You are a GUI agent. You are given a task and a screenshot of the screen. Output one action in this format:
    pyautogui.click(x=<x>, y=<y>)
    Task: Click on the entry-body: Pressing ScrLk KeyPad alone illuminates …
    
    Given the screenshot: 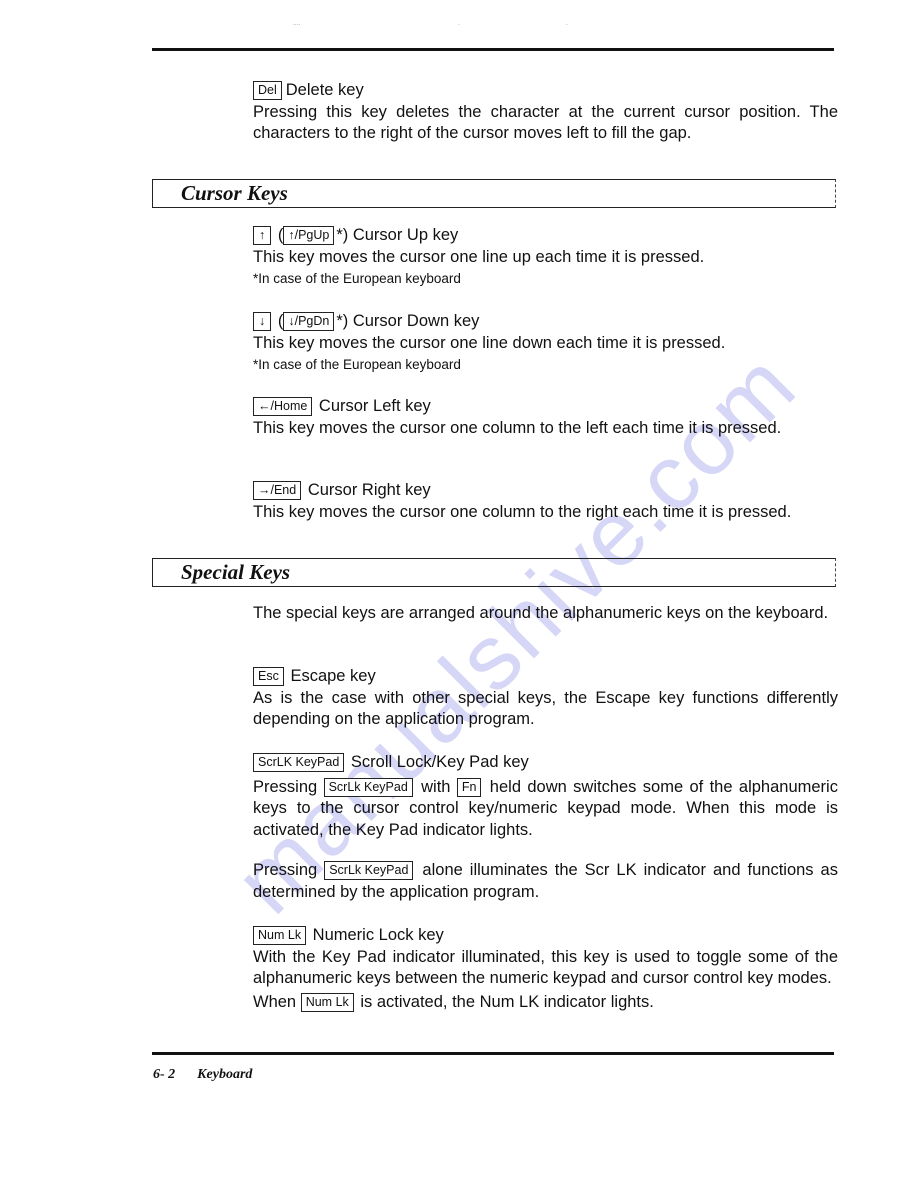 What is the action you would take?
    pyautogui.click(x=545, y=881)
    